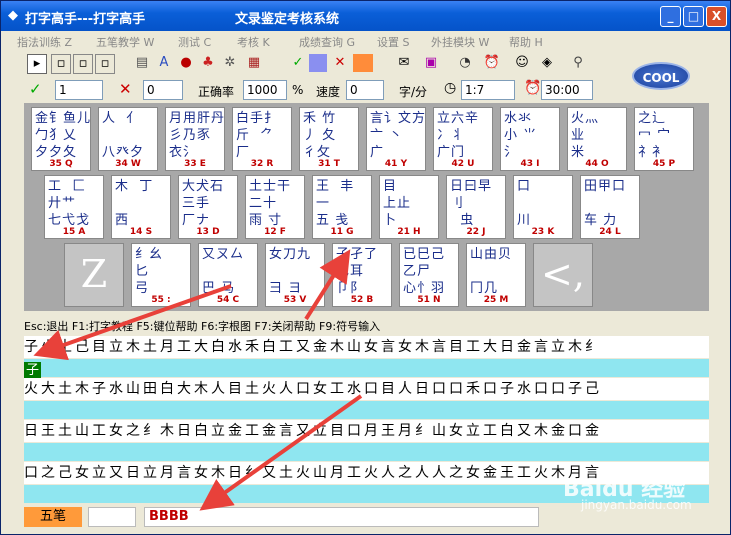 The width and height of the screenshot is (731, 535). What do you see at coordinates (578, 63) in the screenshot?
I see `exit-icon: ⚲` at bounding box center [578, 63].